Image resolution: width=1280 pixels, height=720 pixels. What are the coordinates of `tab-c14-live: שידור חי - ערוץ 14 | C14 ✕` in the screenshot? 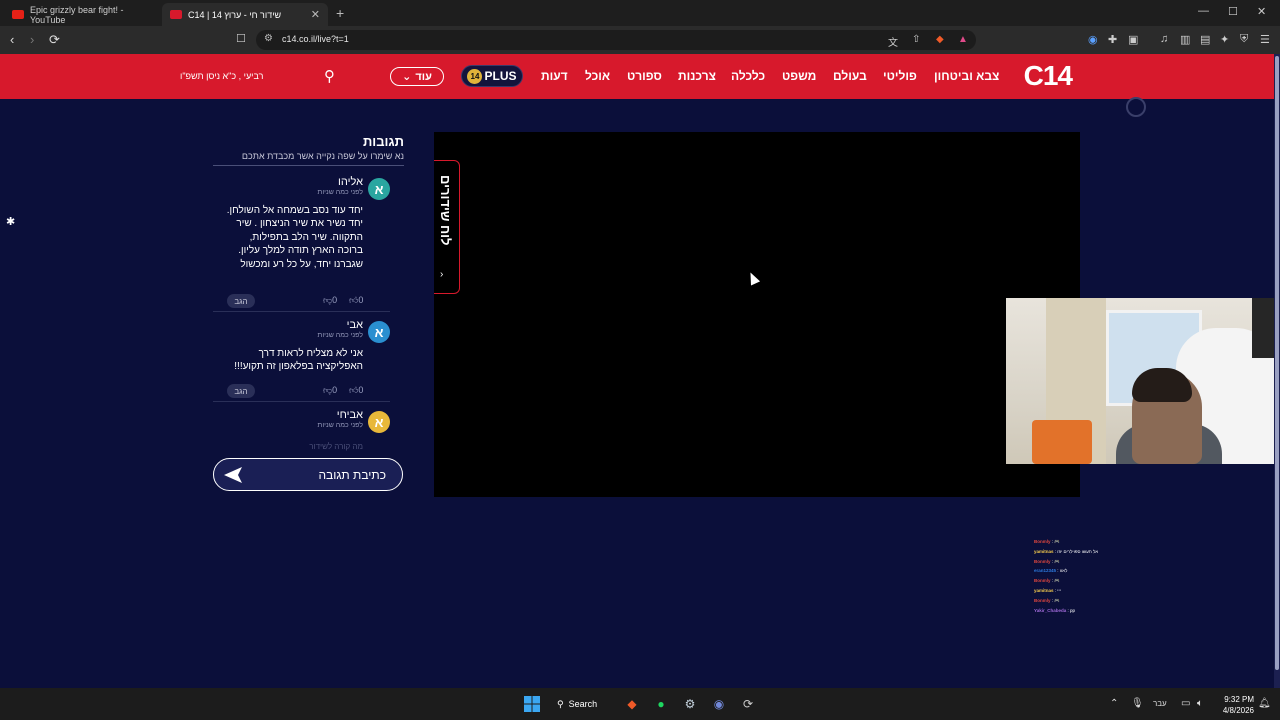 It's located at (245, 14).